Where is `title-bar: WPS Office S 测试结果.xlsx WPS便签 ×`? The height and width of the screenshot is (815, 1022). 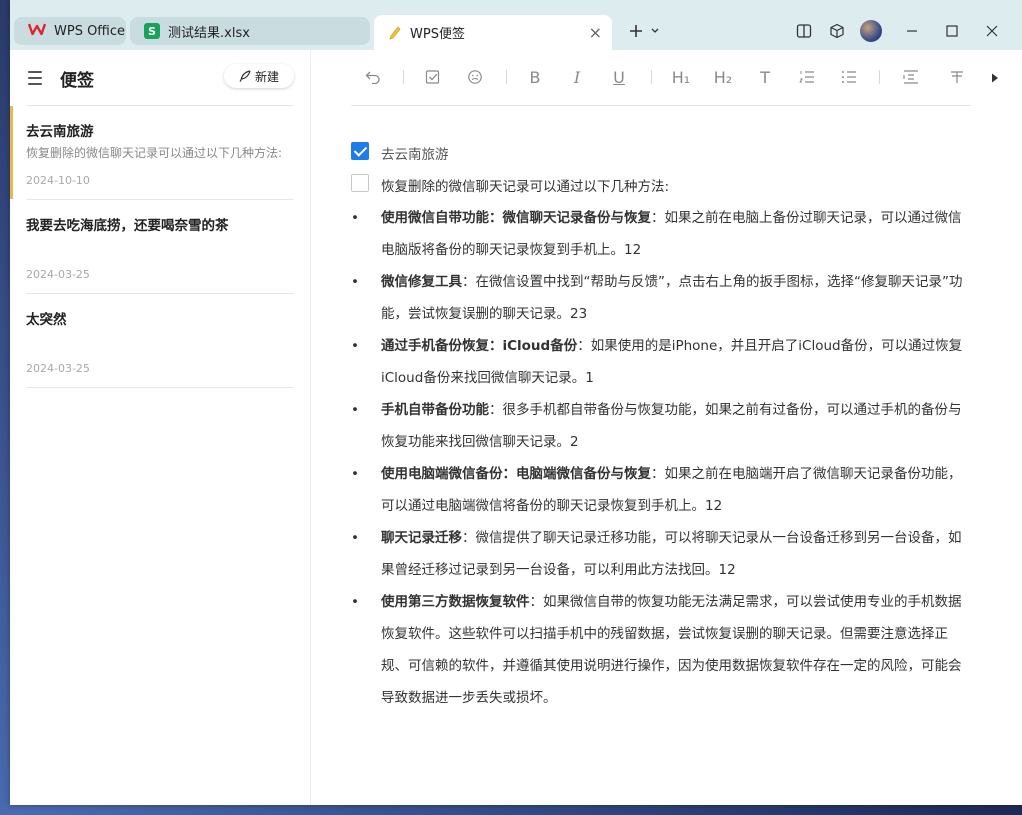 title-bar: WPS Office S 测试结果.xlsx WPS便签 × is located at coordinates (516, 25).